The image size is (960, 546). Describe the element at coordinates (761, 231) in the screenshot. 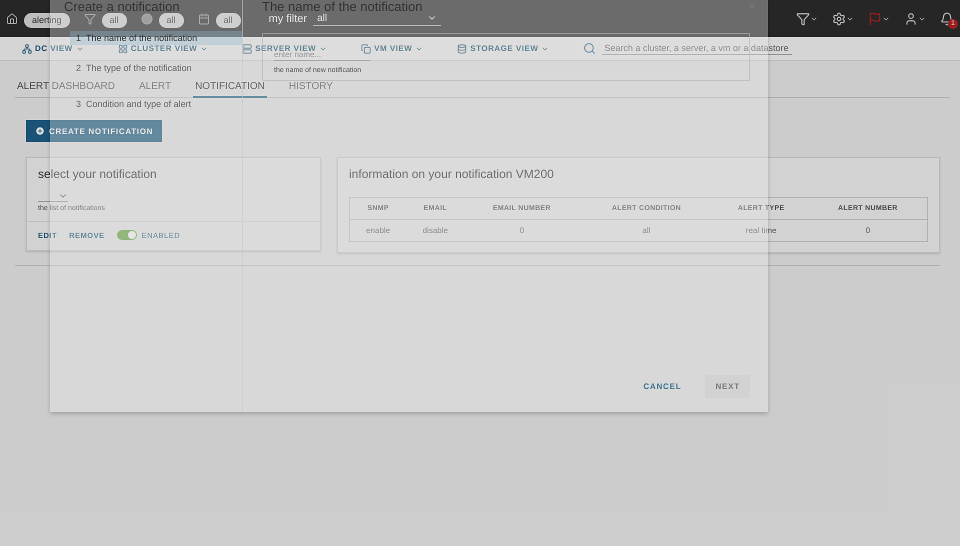

I see `table-cell: real time` at that location.